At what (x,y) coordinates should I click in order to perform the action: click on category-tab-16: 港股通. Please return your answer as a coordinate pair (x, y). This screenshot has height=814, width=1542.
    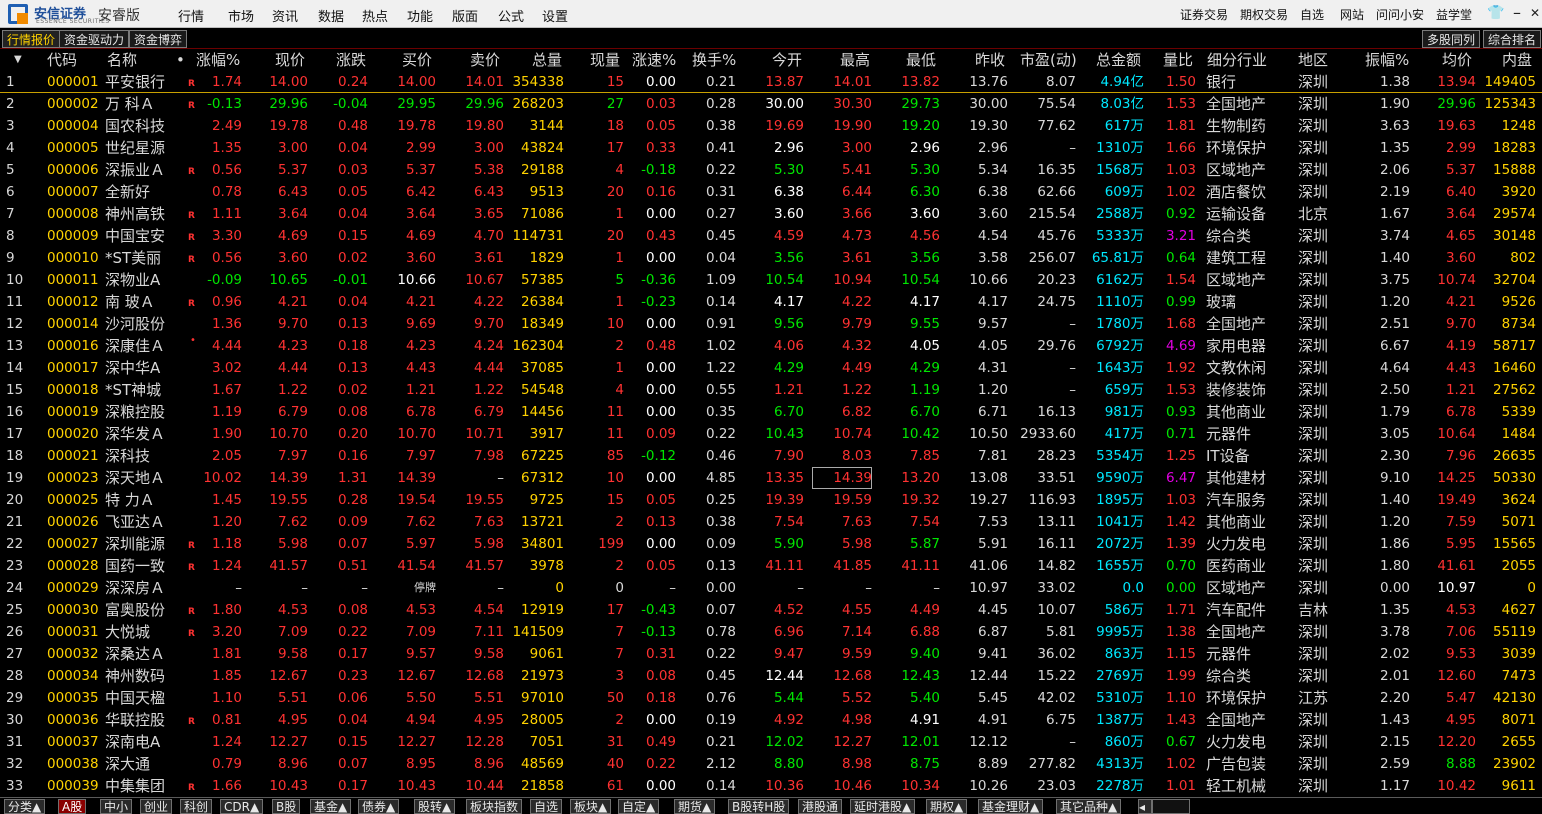
    Looking at the image, I should click on (820, 806).